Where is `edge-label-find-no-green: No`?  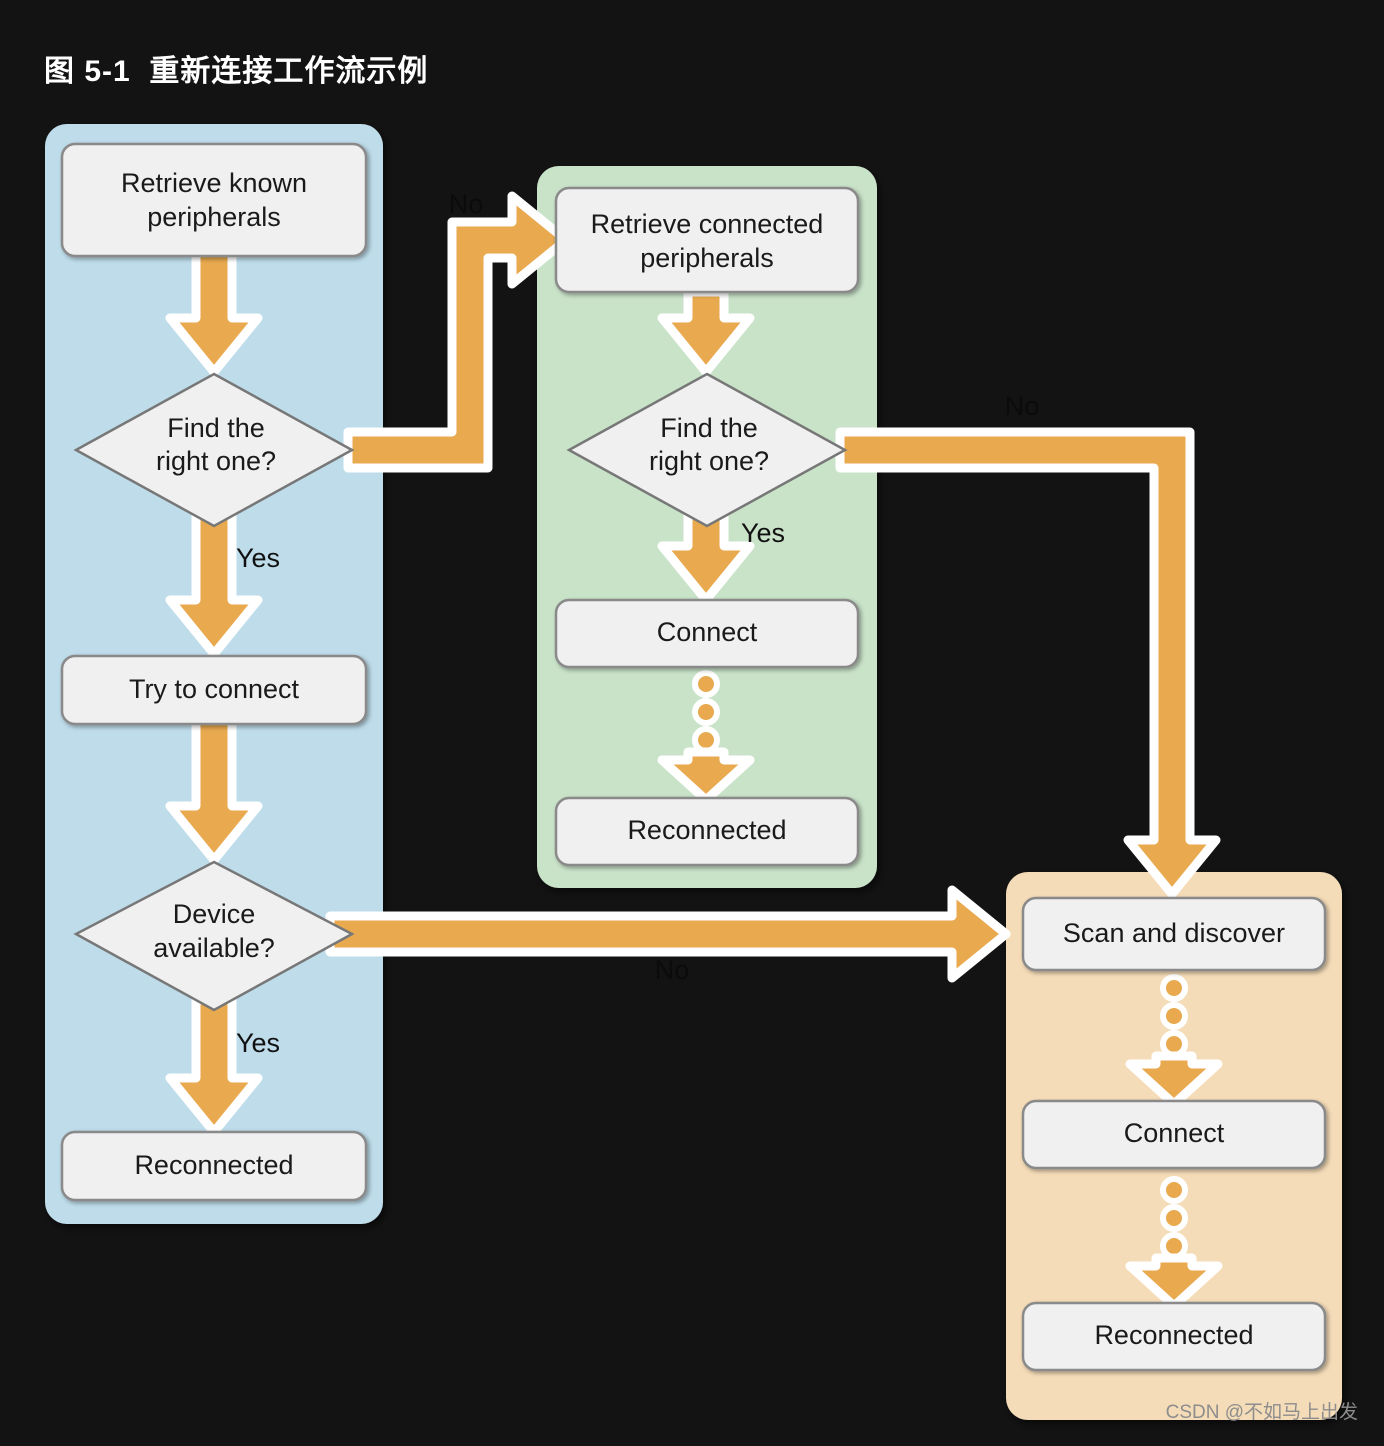
edge-label-find-no-green: No is located at coordinates (1022, 406).